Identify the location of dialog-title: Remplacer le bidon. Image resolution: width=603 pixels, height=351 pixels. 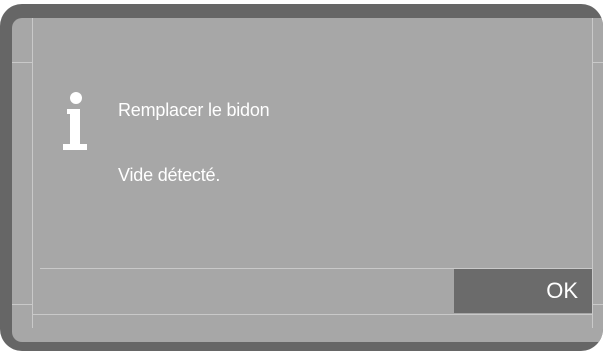
(194, 110).